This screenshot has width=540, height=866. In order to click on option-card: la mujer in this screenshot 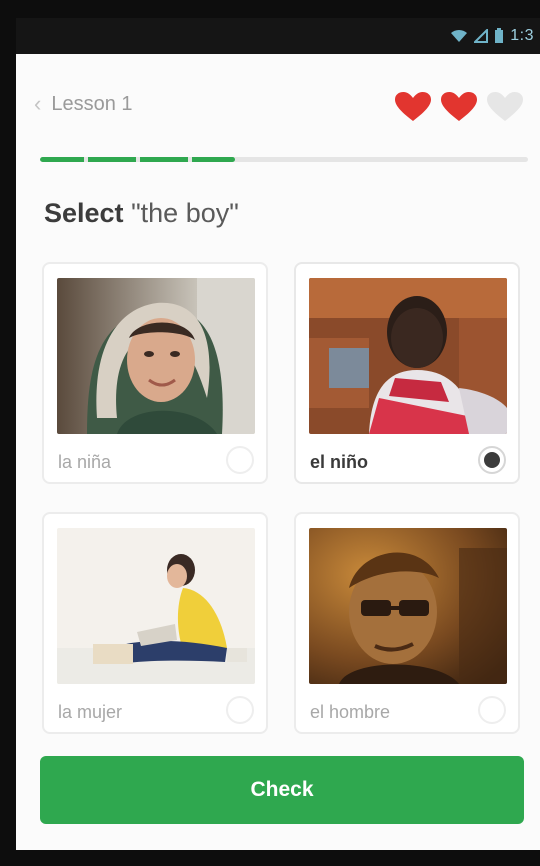, I will do `click(155, 623)`.